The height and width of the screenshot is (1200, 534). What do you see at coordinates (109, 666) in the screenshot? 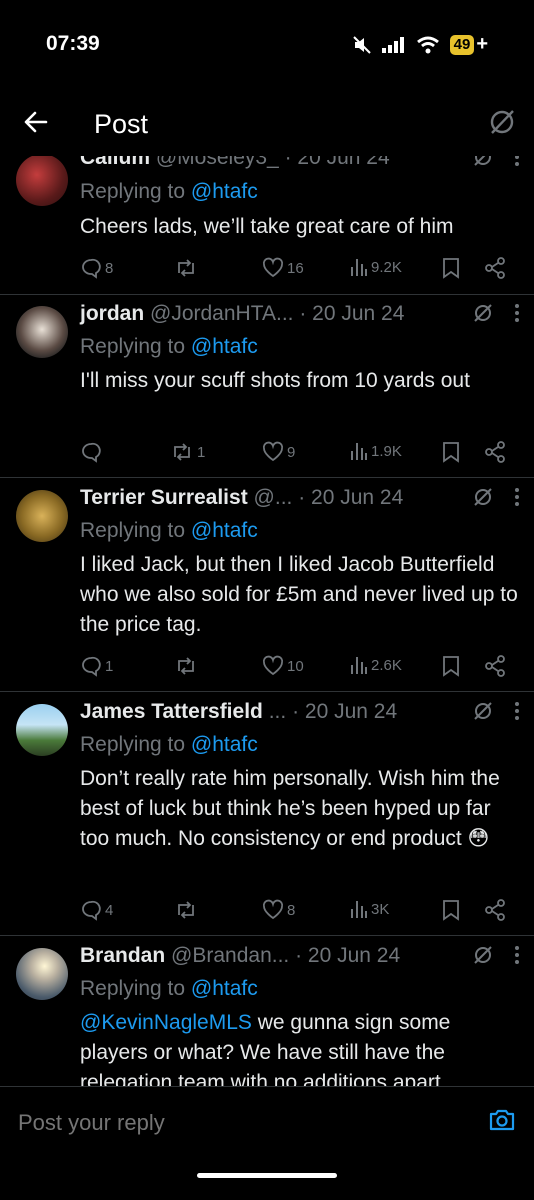
I see `reply-count: 1` at bounding box center [109, 666].